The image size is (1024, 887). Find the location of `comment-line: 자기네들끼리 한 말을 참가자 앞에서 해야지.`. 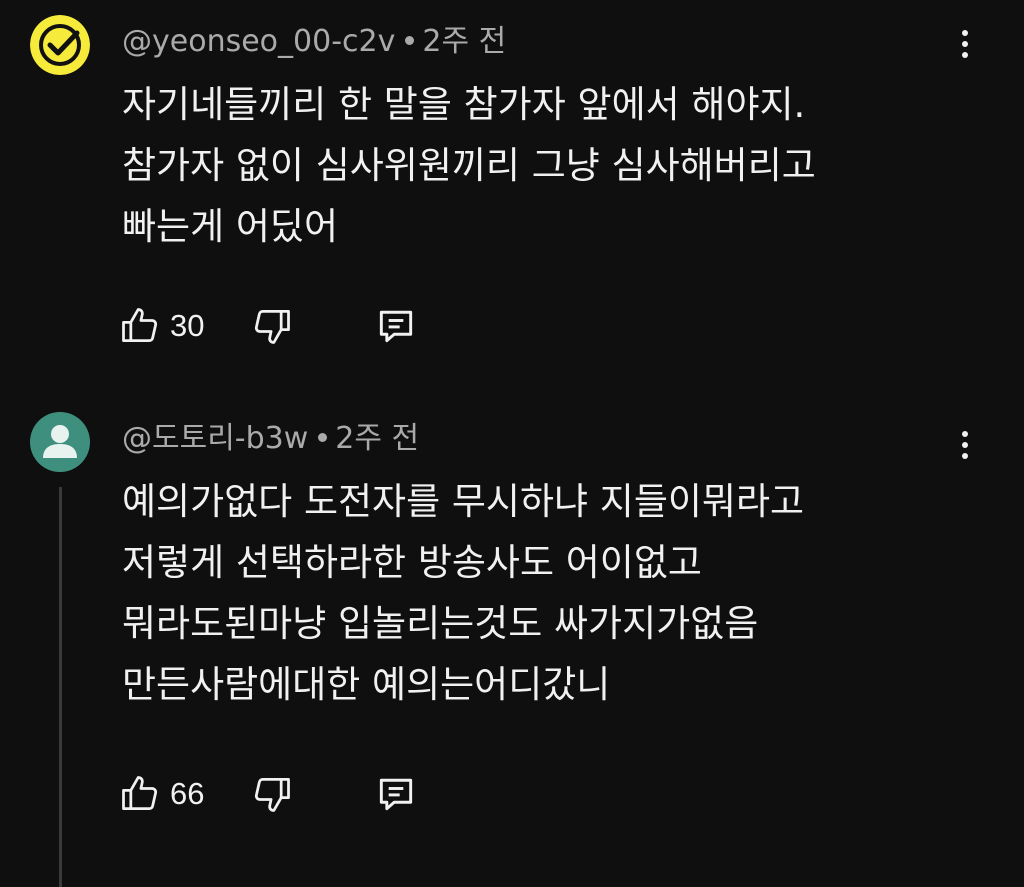

comment-line: 자기네들끼리 한 말을 참가자 앞에서 해야지. is located at coordinates (464, 104).